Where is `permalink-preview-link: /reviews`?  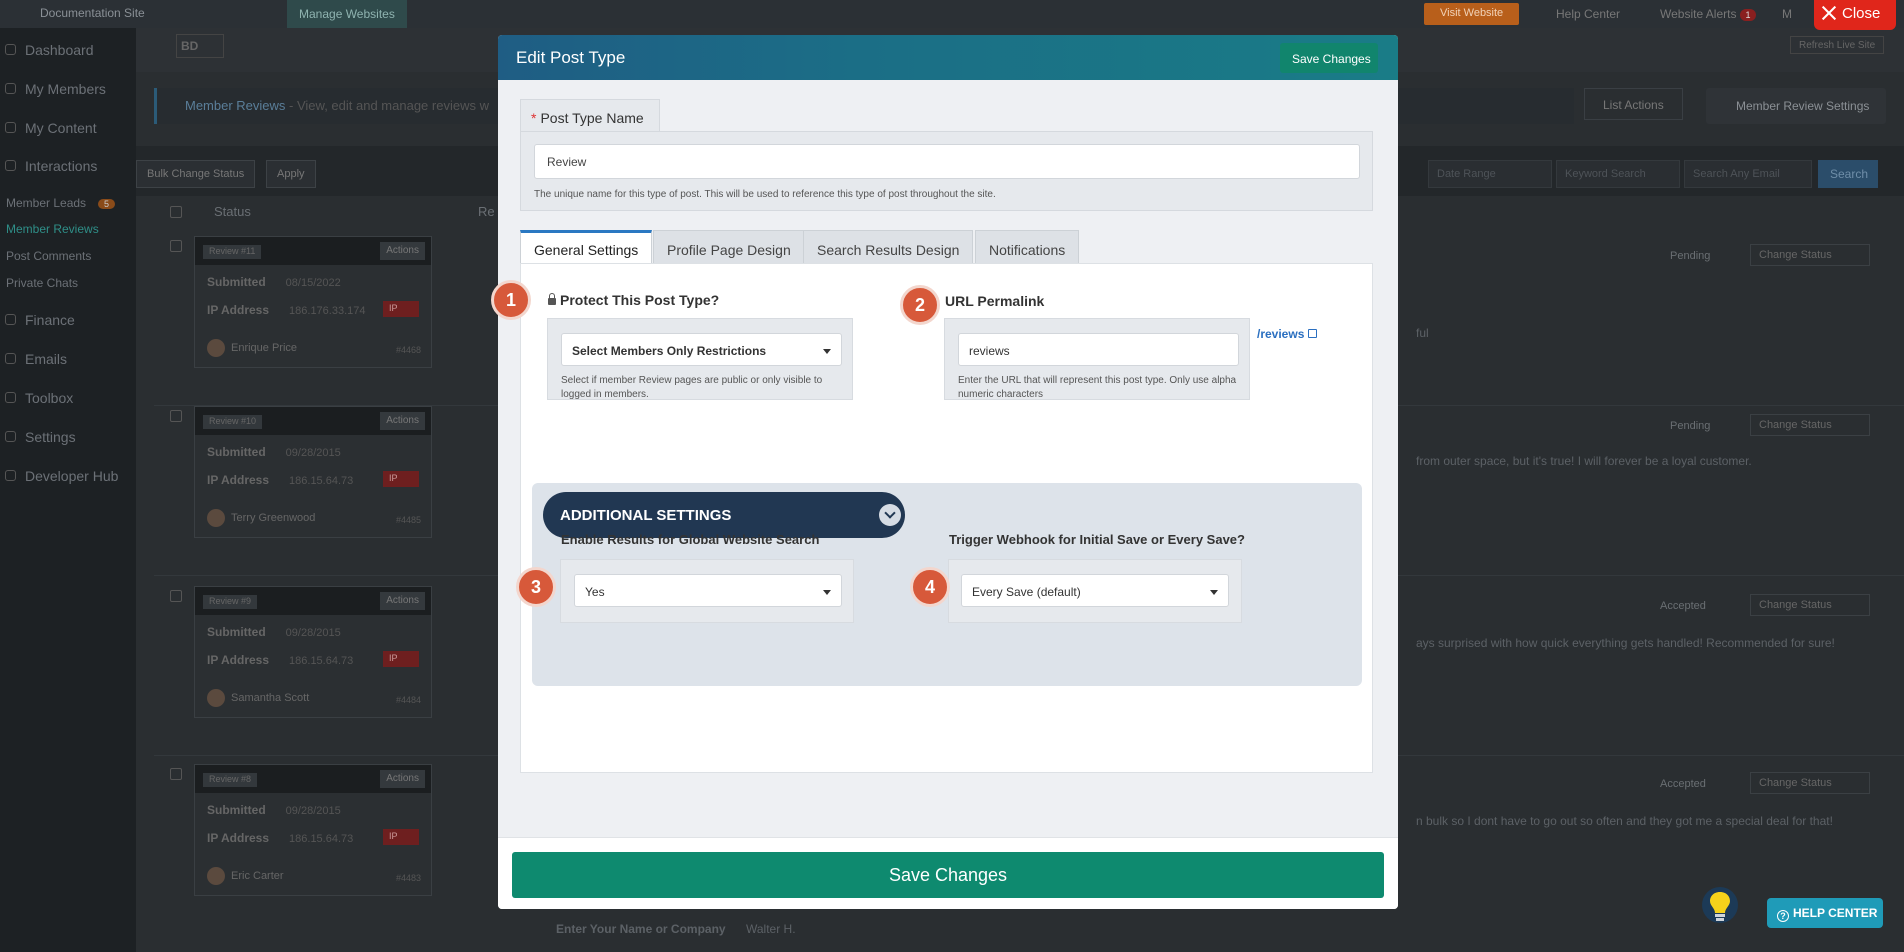 permalink-preview-link: /reviews is located at coordinates (1287, 334).